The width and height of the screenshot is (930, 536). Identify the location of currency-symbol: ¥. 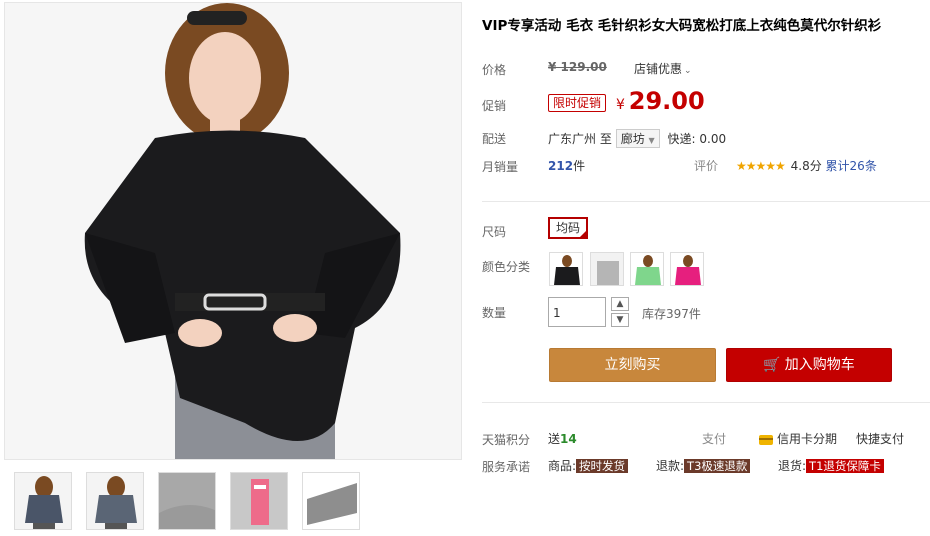
(620, 105).